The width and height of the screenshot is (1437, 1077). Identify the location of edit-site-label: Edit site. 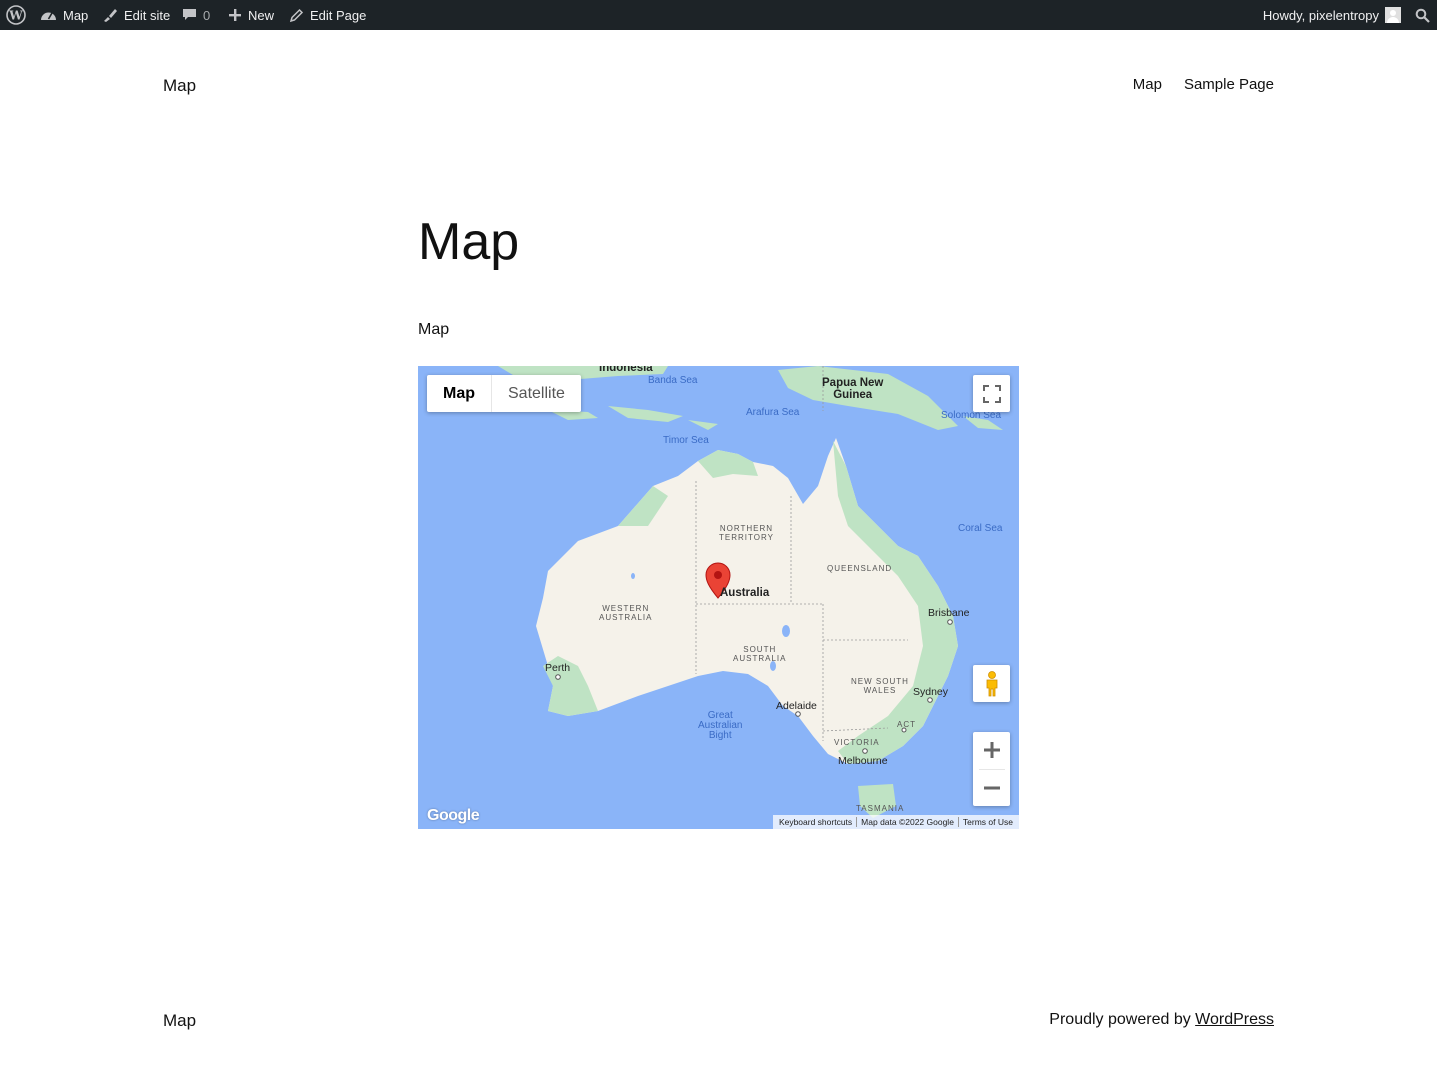
(147, 15).